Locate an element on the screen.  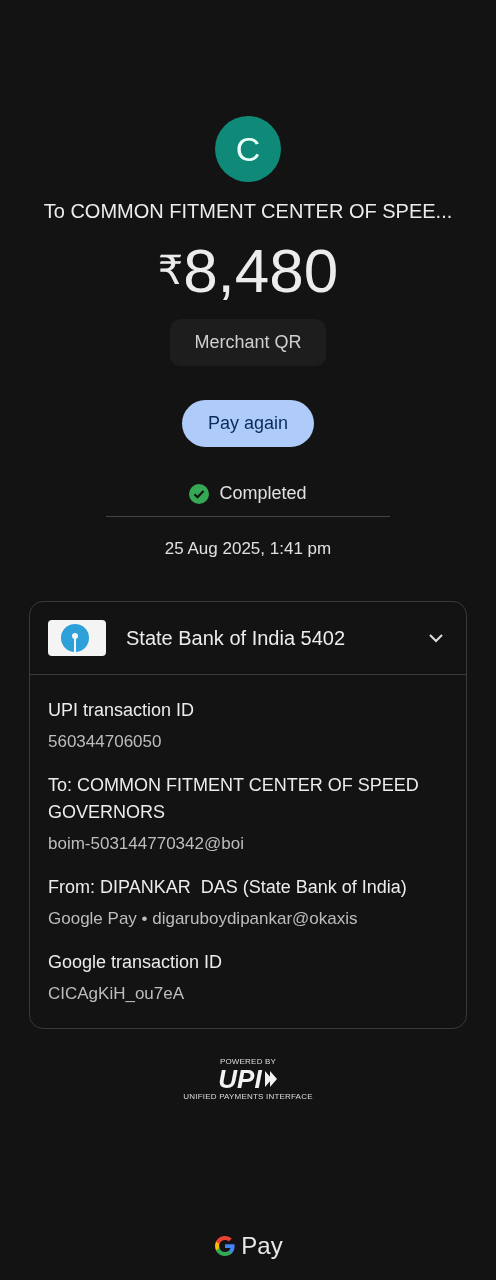
date-time: 25 Aug 2025, 1:41 pm is located at coordinates (248, 549).